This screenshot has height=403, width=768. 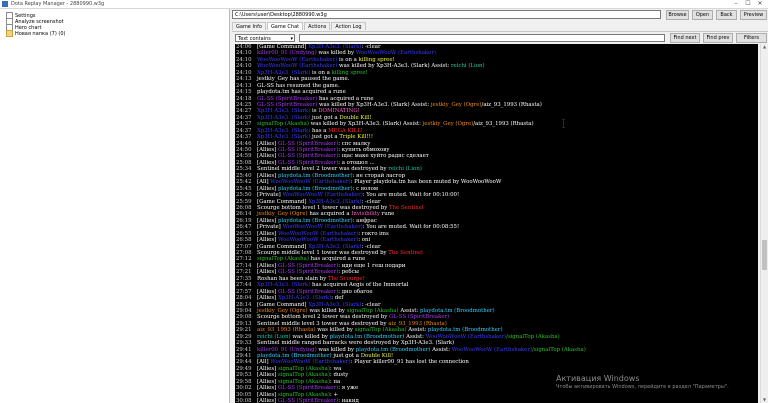 What do you see at coordinates (482, 38) in the screenshot?
I see `filter-text-input` at bounding box center [482, 38].